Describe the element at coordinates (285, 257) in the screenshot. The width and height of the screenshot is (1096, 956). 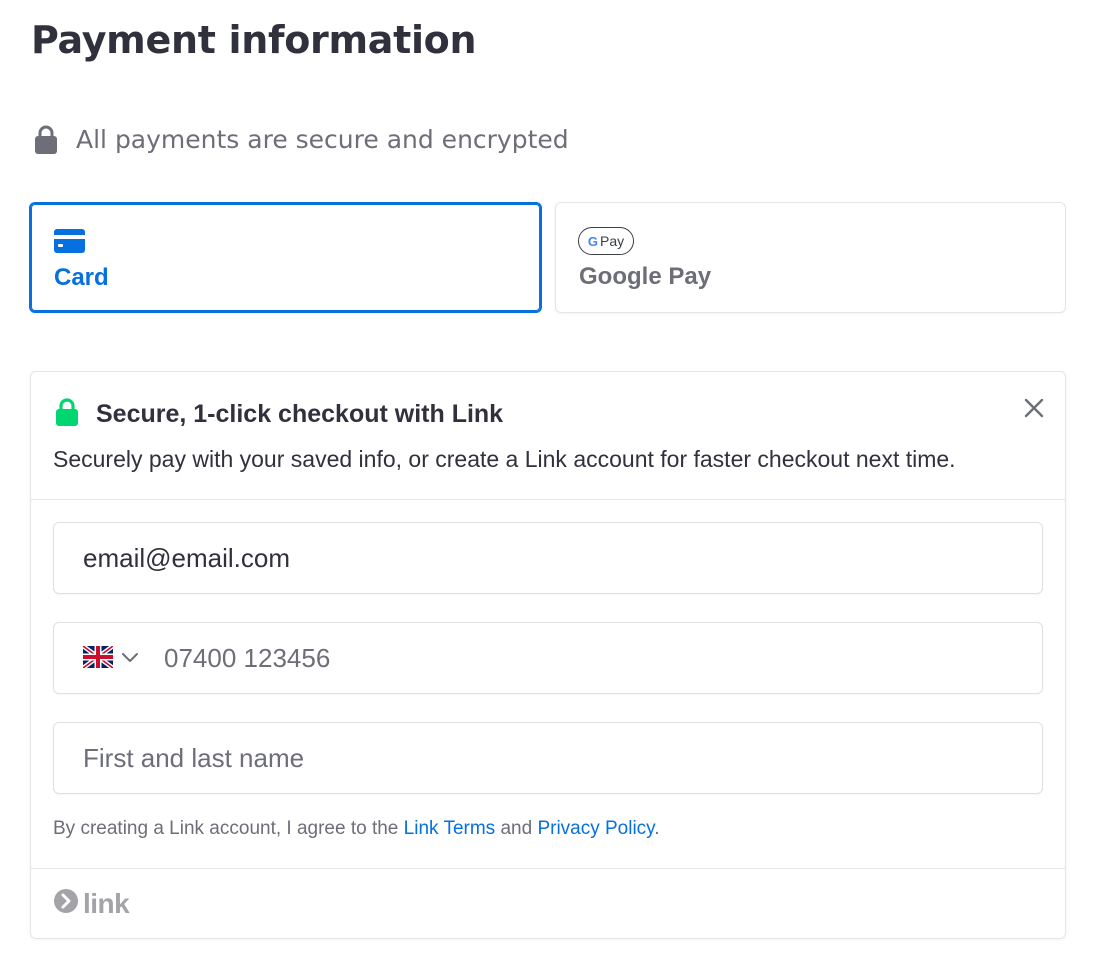
I see `payment-method-card: Card` at that location.